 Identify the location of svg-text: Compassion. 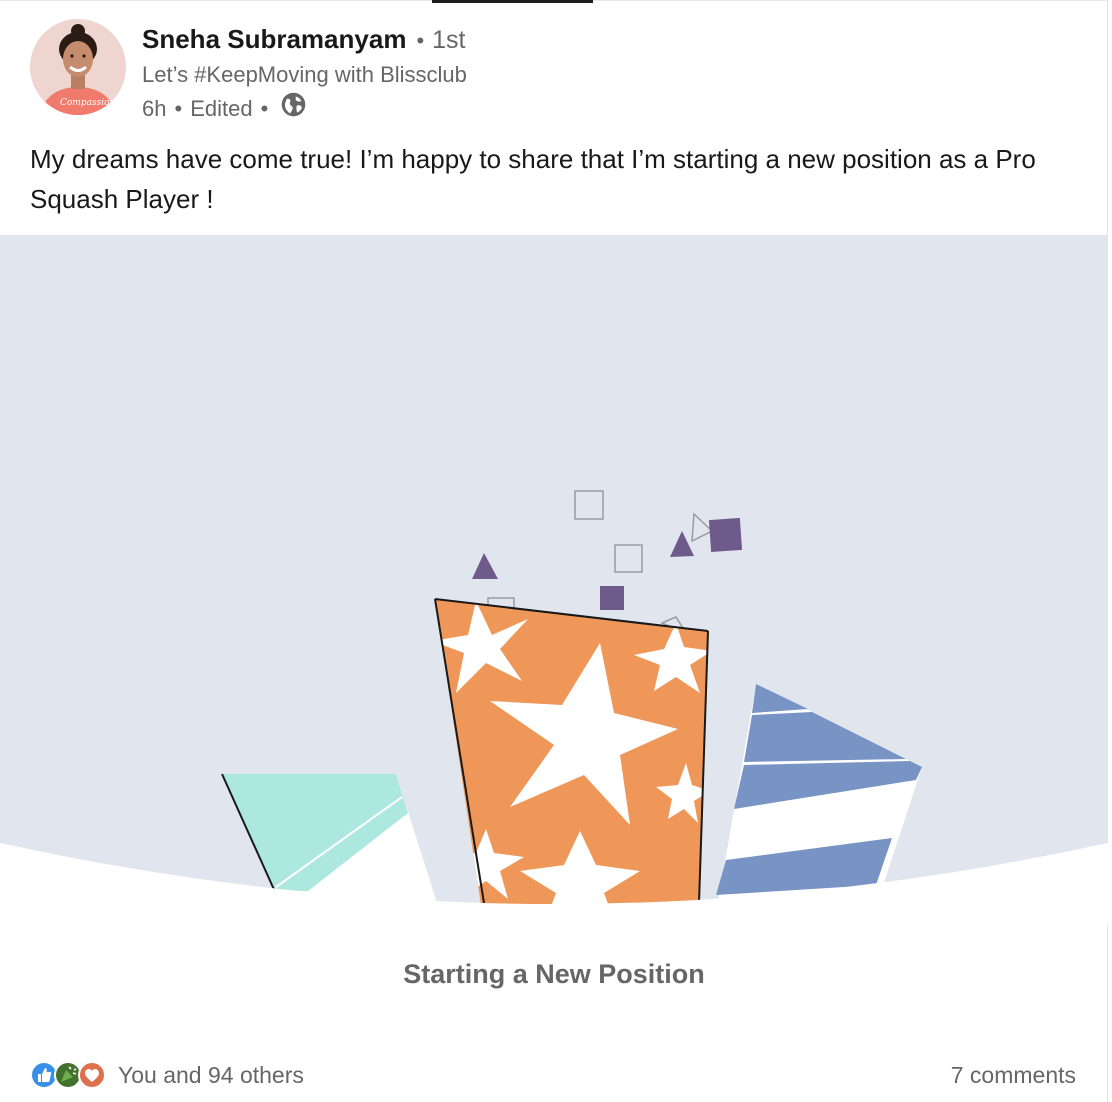
(88, 103).